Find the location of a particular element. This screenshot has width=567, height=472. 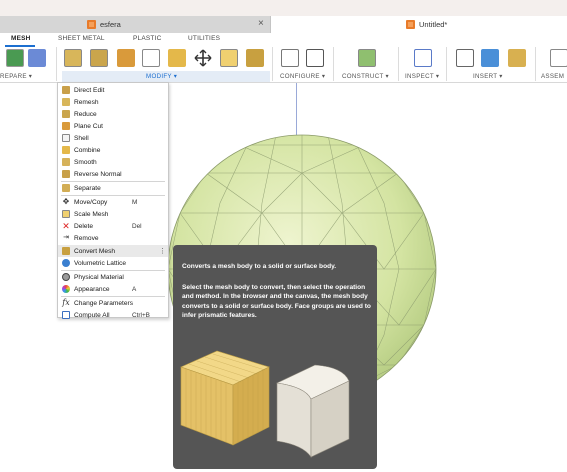

menu-item-convert-mesh: Convert Mesh ⋮ is located at coordinates (113, 251).